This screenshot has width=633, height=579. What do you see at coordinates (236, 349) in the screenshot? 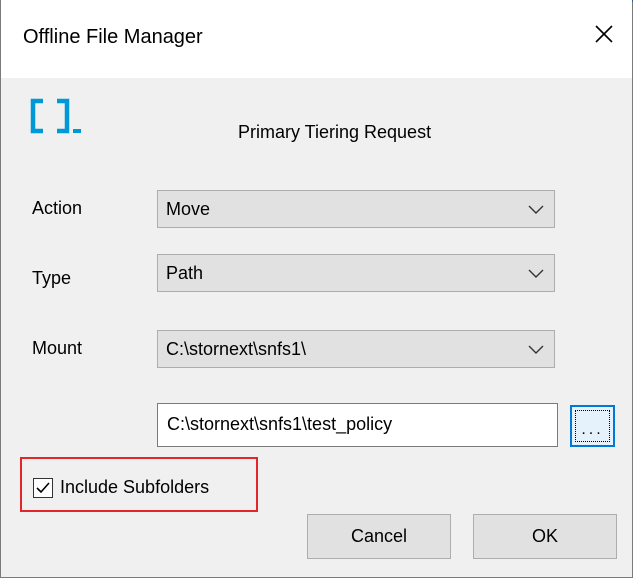
I see `mount-select-value: C:\stornext\snfs1\` at bounding box center [236, 349].